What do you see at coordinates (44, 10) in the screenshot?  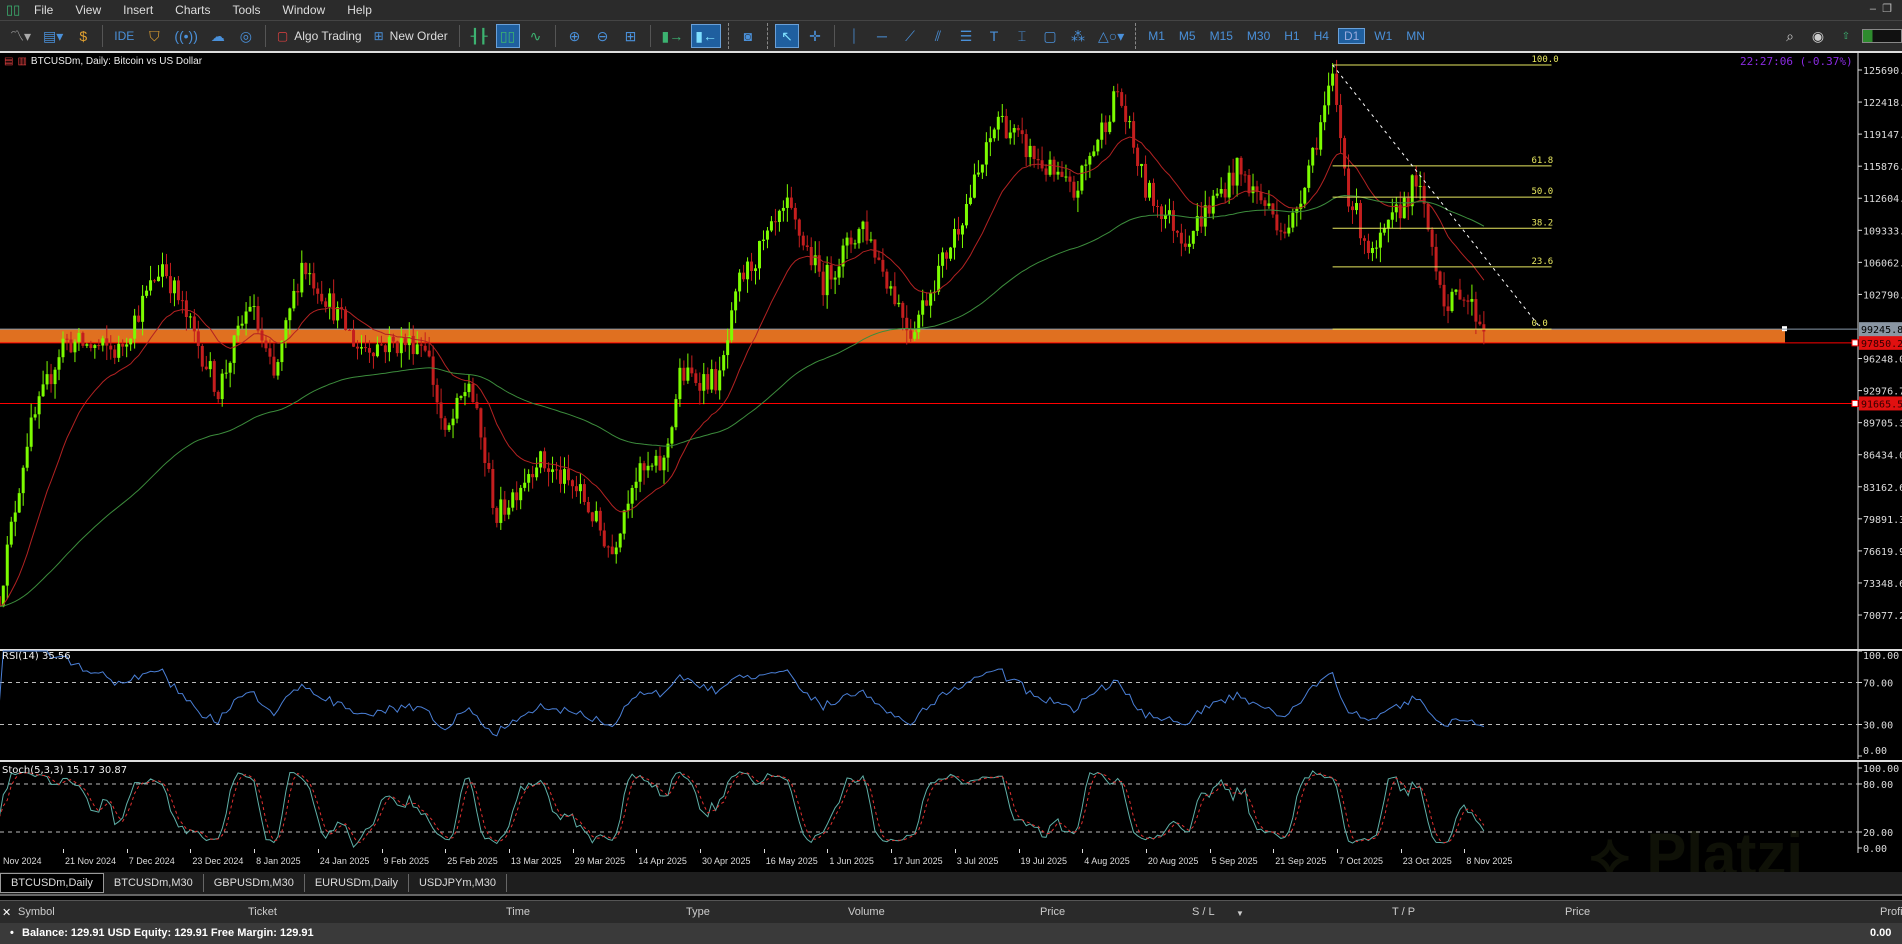 I see `menu-file: File` at bounding box center [44, 10].